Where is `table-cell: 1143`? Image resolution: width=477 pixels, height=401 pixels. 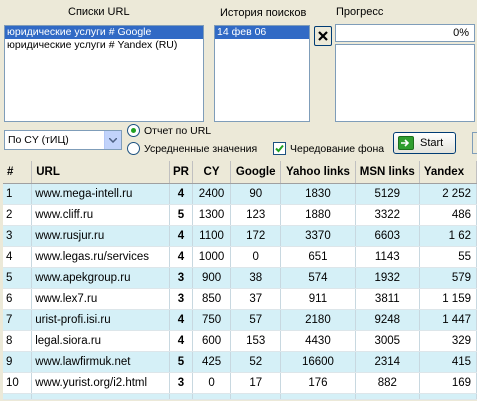
table-cell: 1143 is located at coordinates (387, 257).